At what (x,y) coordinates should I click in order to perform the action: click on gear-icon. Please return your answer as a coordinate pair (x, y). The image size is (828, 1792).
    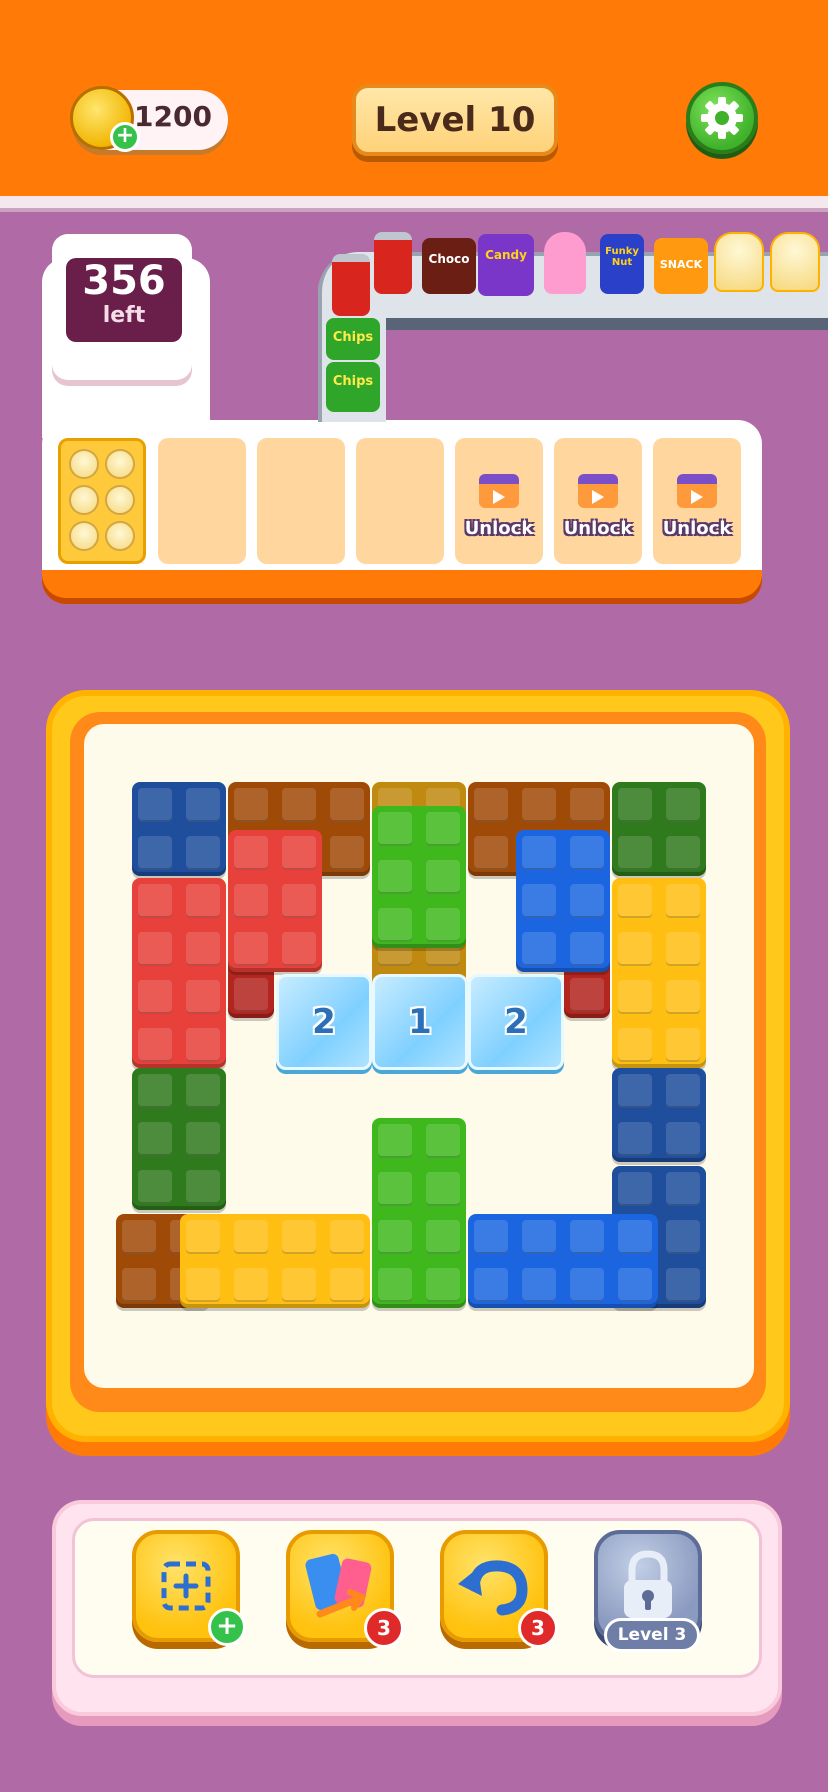
    Looking at the image, I should click on (722, 118).